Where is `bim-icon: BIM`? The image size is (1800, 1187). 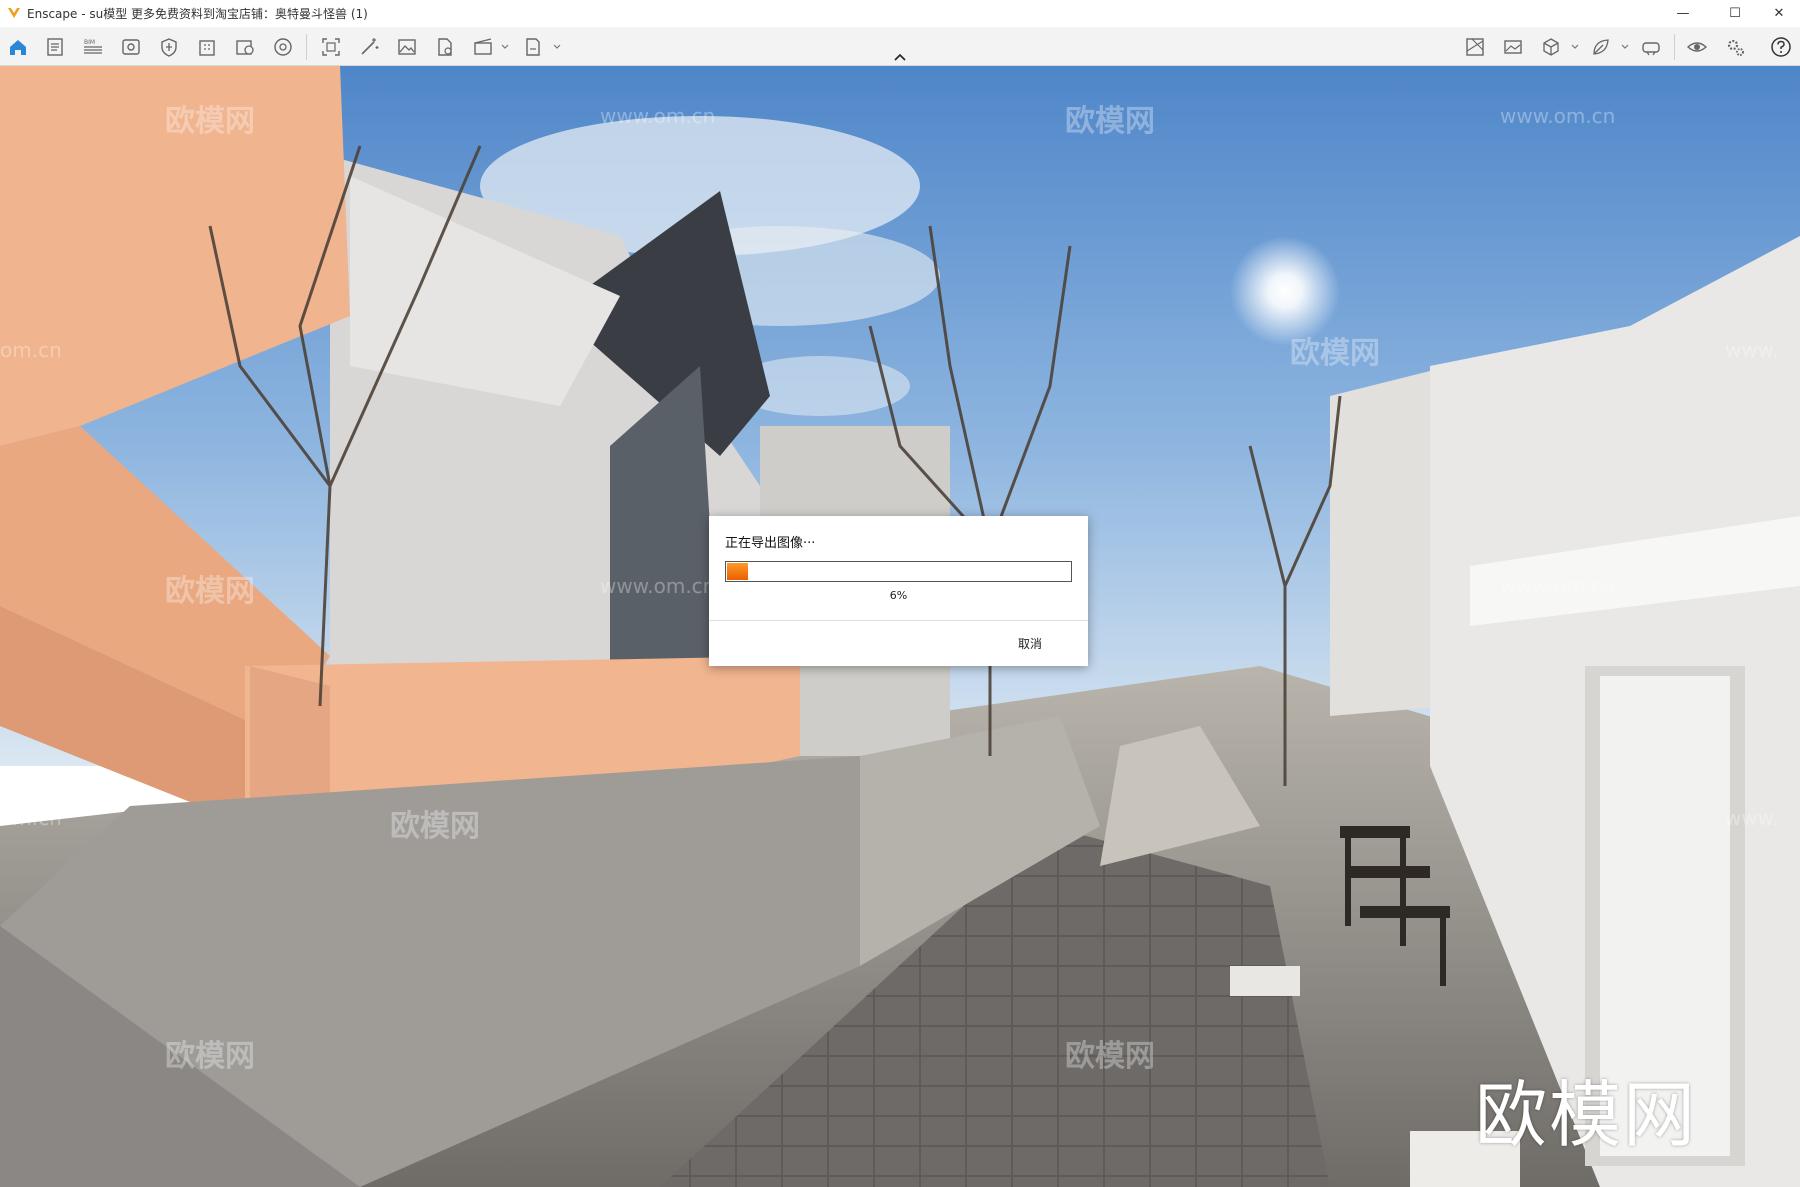 bim-icon: BIM is located at coordinates (93, 46).